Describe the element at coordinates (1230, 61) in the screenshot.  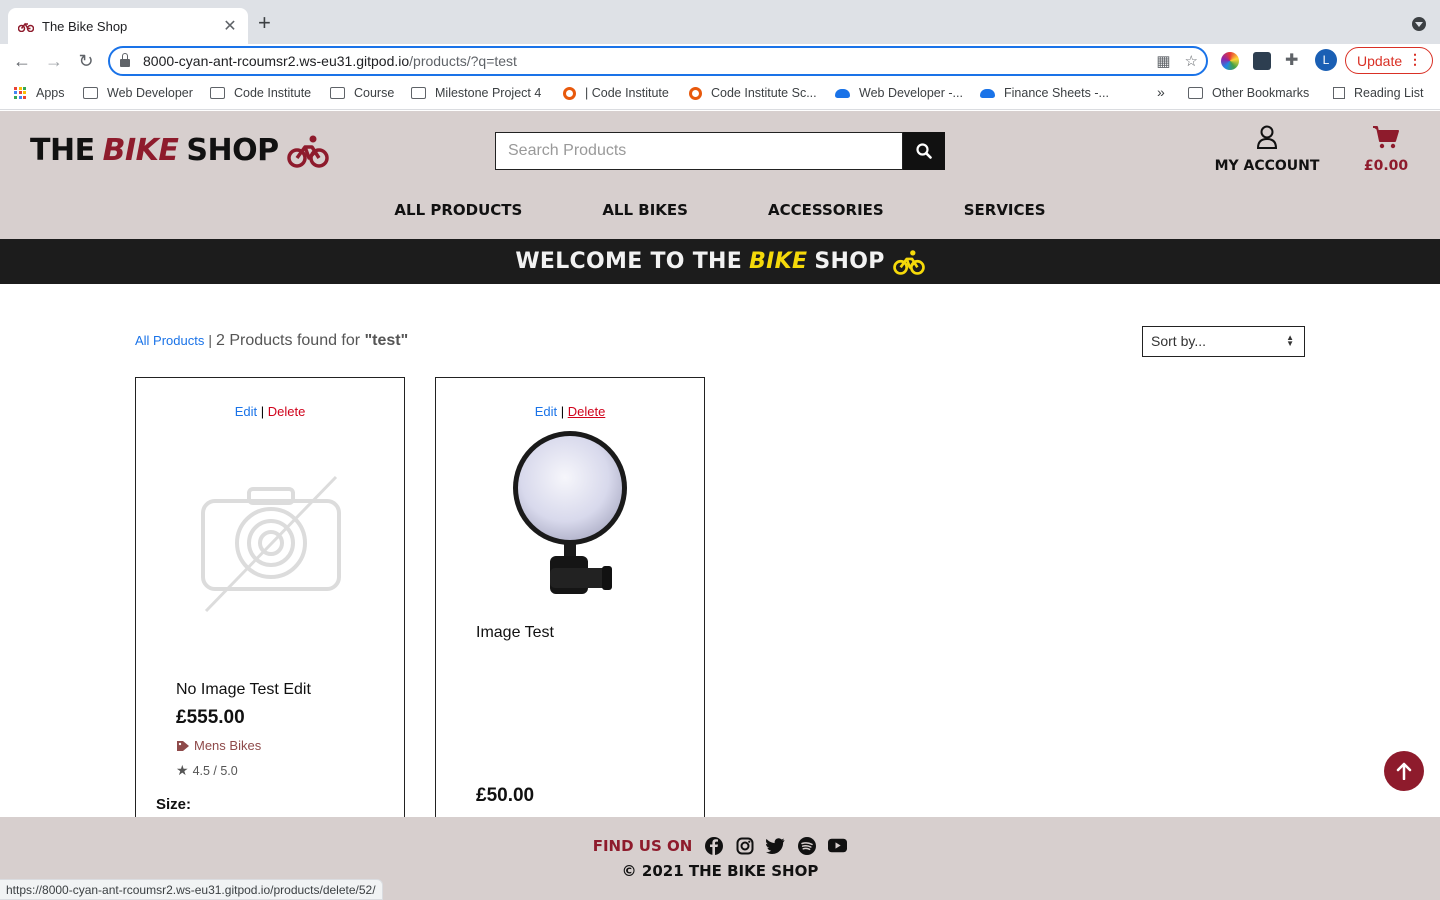
I see `color-picker-extension-icon` at that location.